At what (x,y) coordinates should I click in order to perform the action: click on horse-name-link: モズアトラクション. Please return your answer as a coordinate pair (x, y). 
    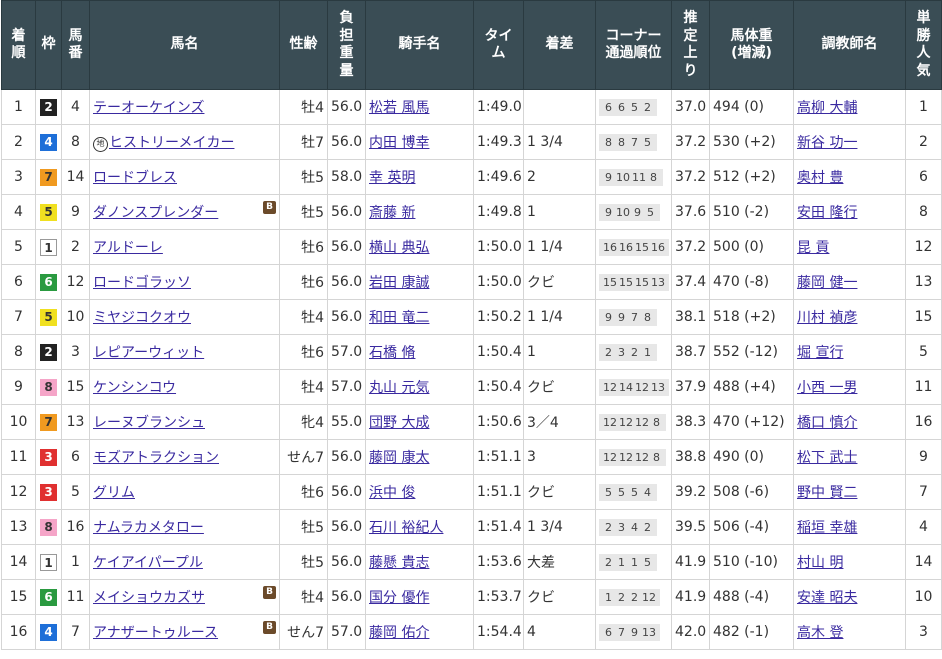
    Looking at the image, I should click on (156, 458).